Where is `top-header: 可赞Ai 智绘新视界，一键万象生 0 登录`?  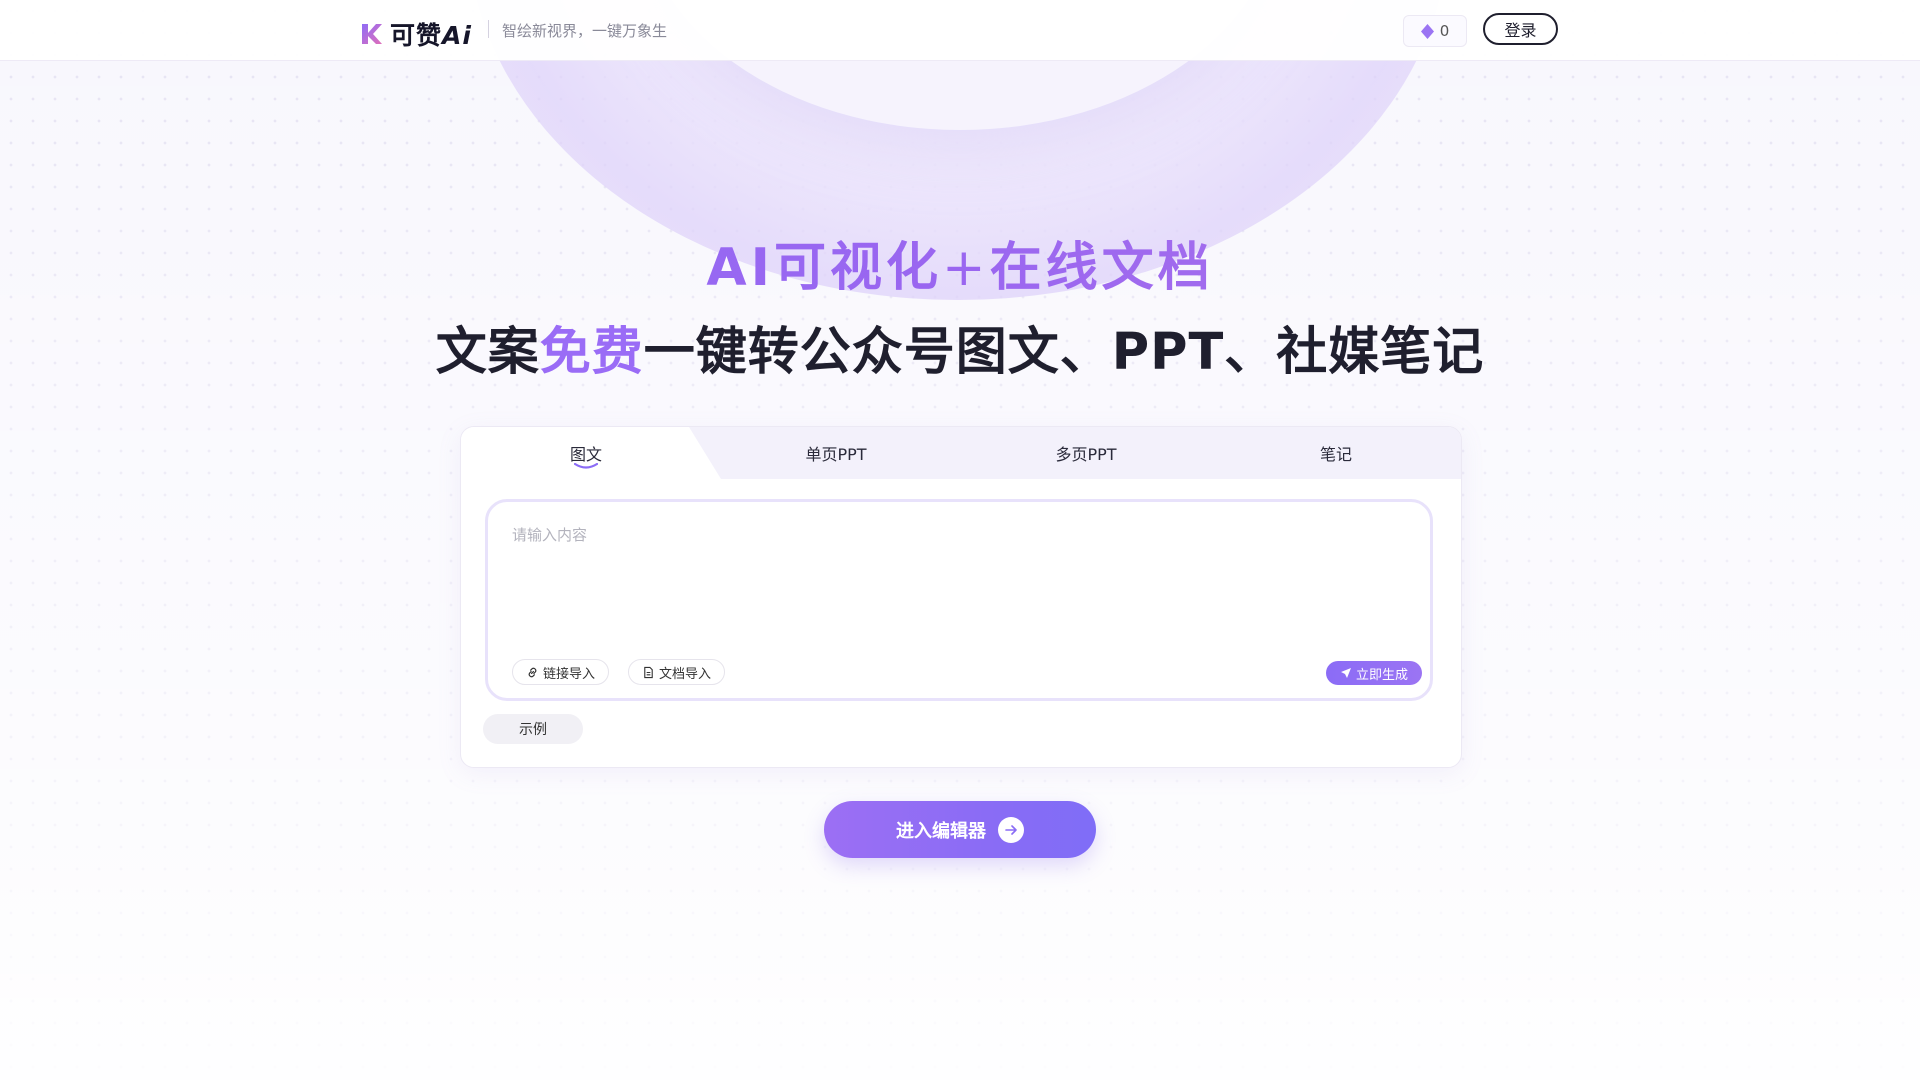 top-header: 可赞Ai 智绘新视界，一键万象生 0 登录 is located at coordinates (960, 30).